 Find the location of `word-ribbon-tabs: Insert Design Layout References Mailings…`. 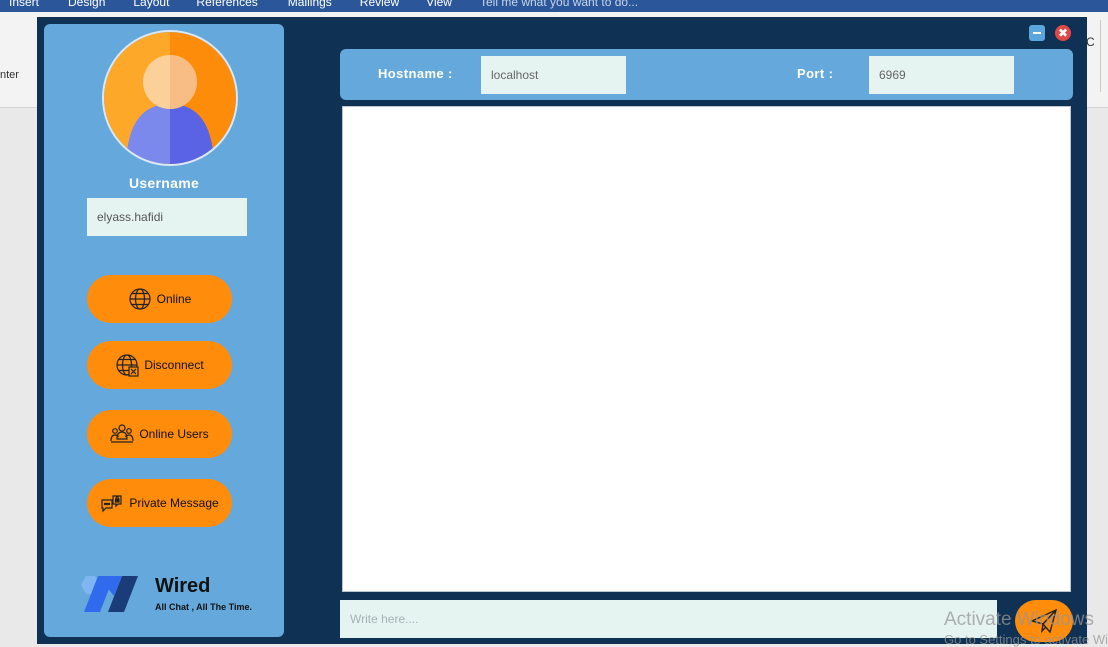

word-ribbon-tabs: Insert Design Layout References Mailings… is located at coordinates (554, 6).